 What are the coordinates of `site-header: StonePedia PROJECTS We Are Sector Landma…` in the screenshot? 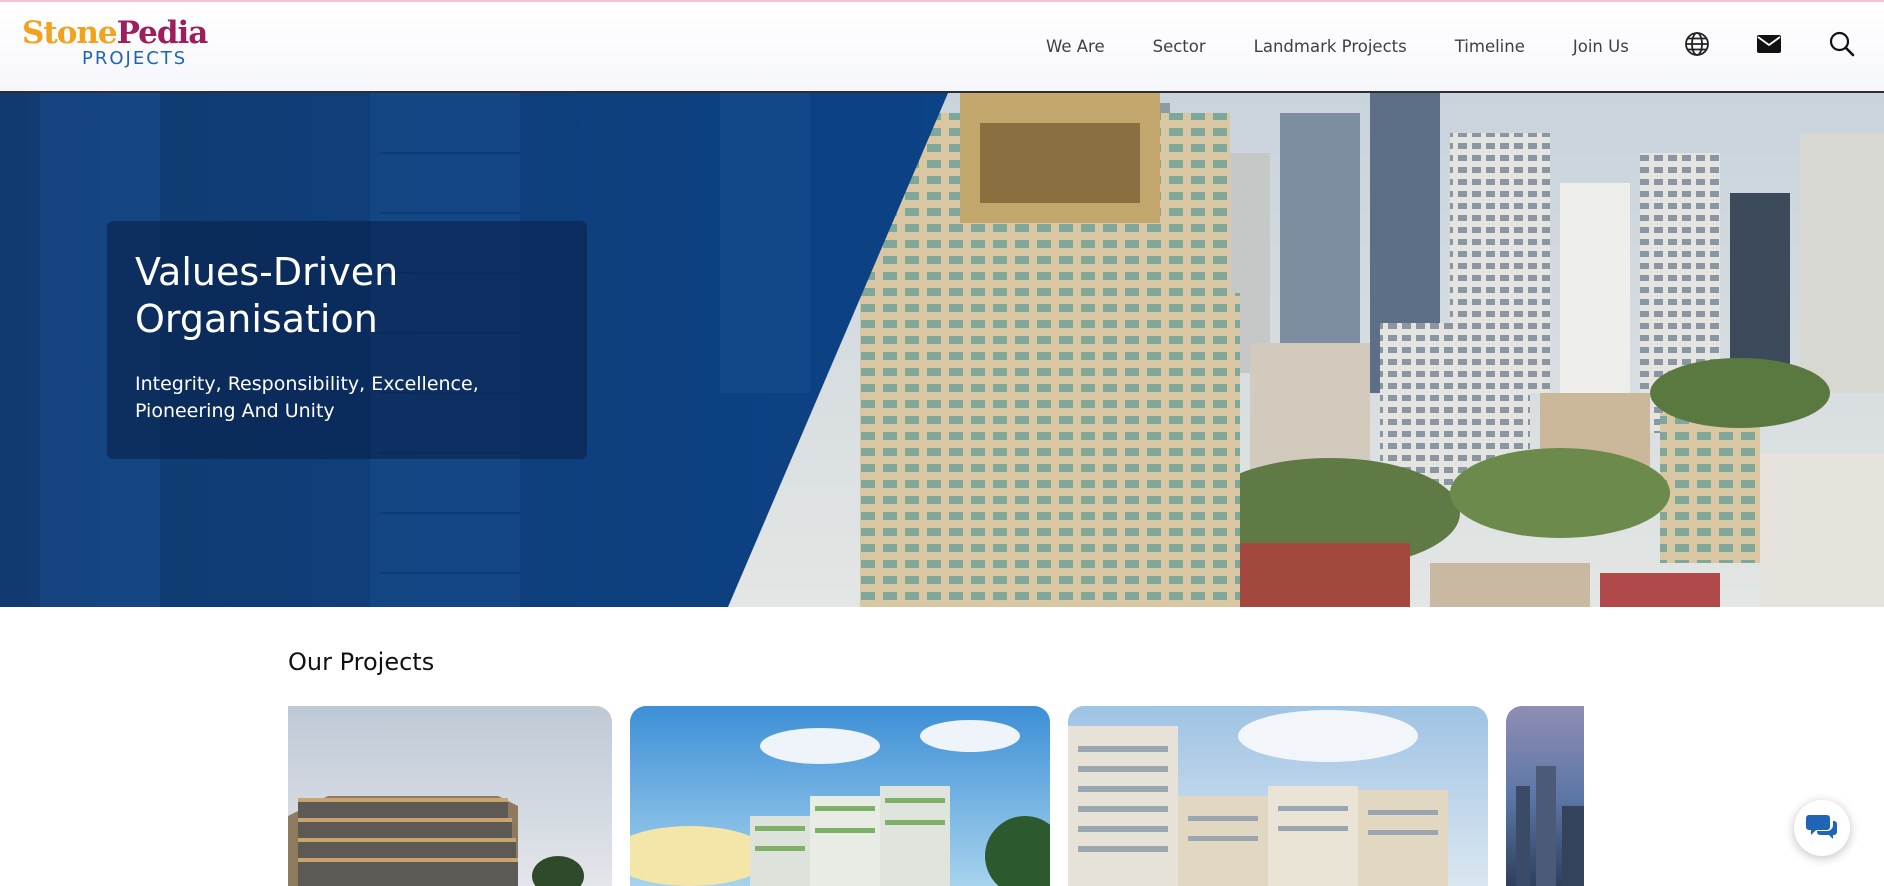 It's located at (942, 47).